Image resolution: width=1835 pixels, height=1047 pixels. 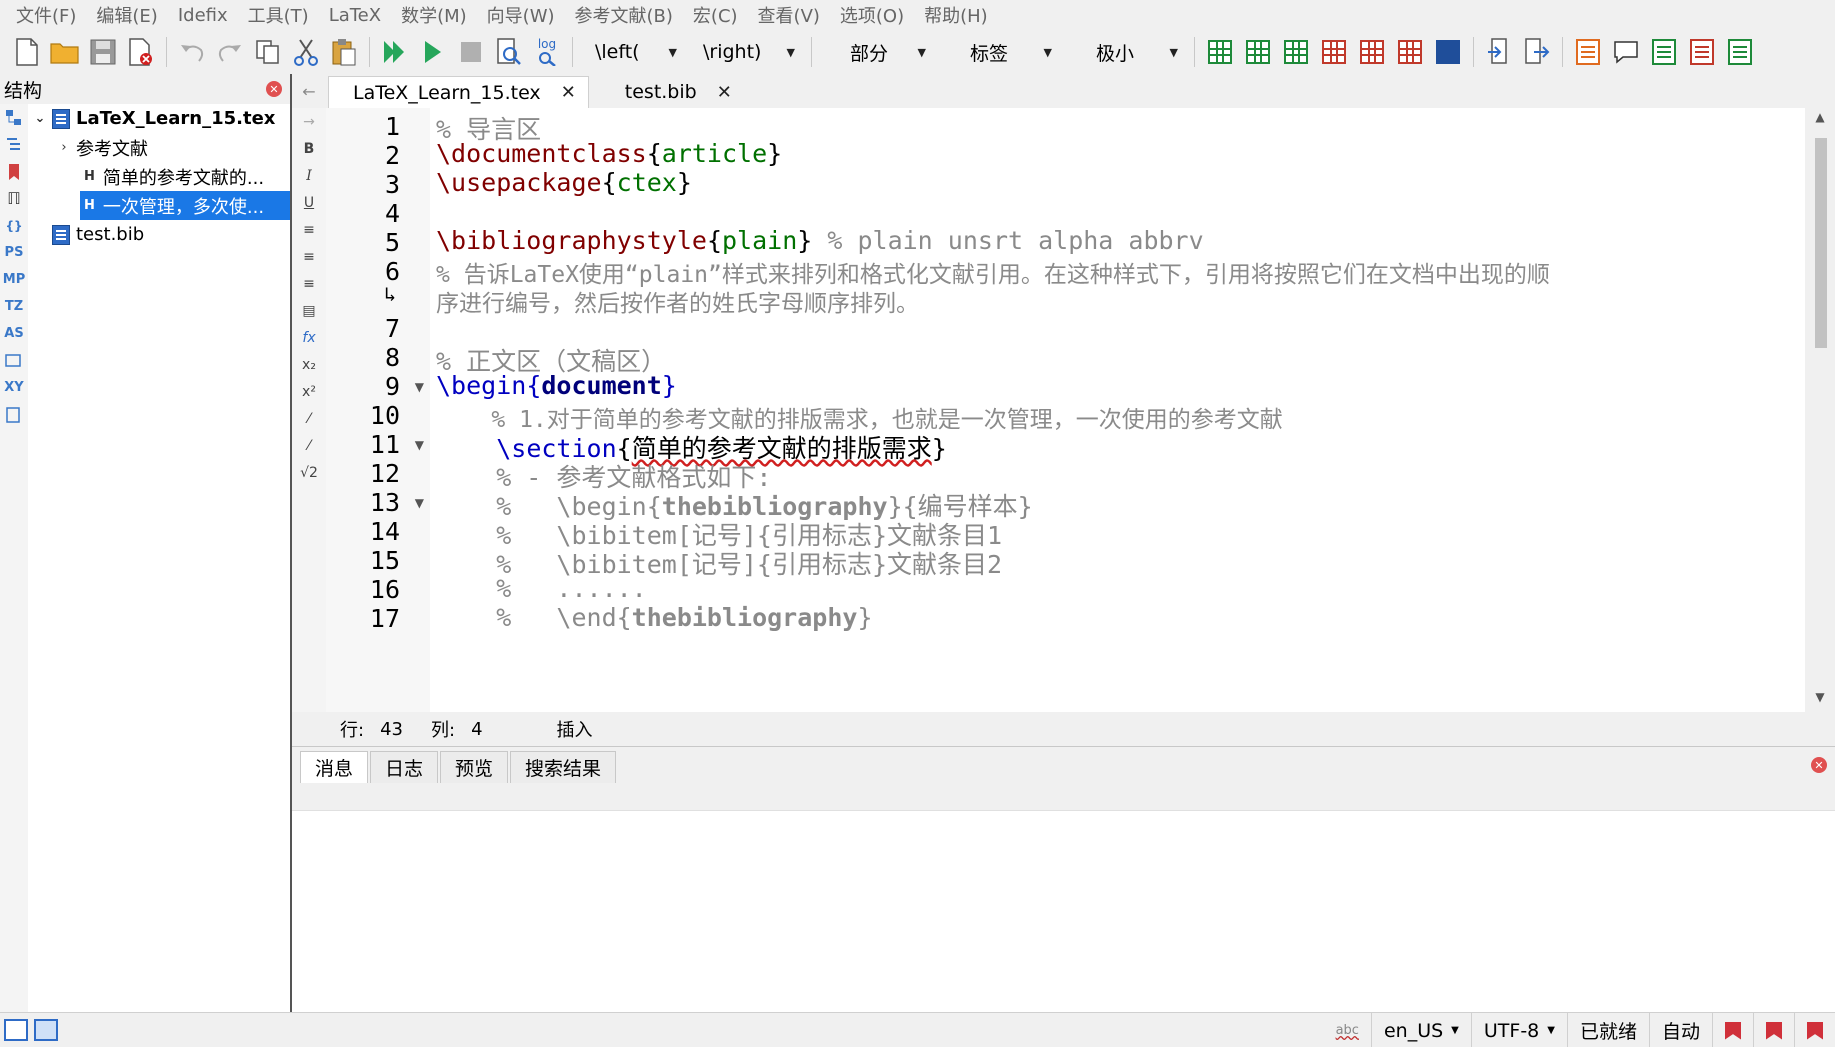 What do you see at coordinates (433, 52) in the screenshot?
I see `compile-icon` at bounding box center [433, 52].